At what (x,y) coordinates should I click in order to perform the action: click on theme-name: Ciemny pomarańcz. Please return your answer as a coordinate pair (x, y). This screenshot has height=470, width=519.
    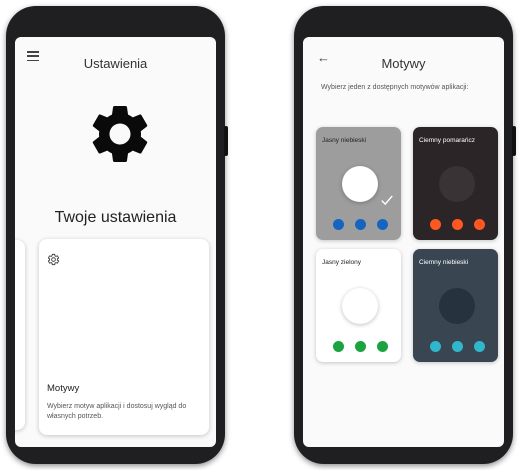
    Looking at the image, I should click on (447, 140).